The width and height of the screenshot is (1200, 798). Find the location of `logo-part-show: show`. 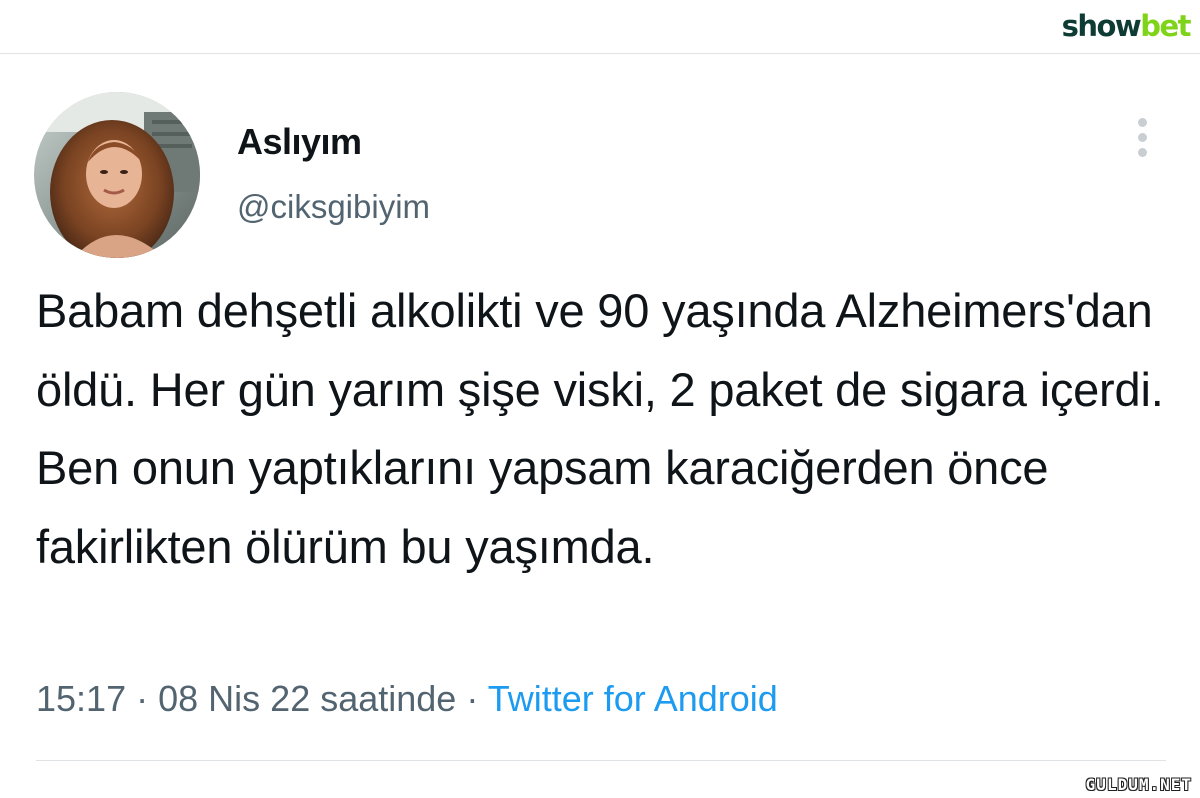

logo-part-show: show is located at coordinates (1101, 26).